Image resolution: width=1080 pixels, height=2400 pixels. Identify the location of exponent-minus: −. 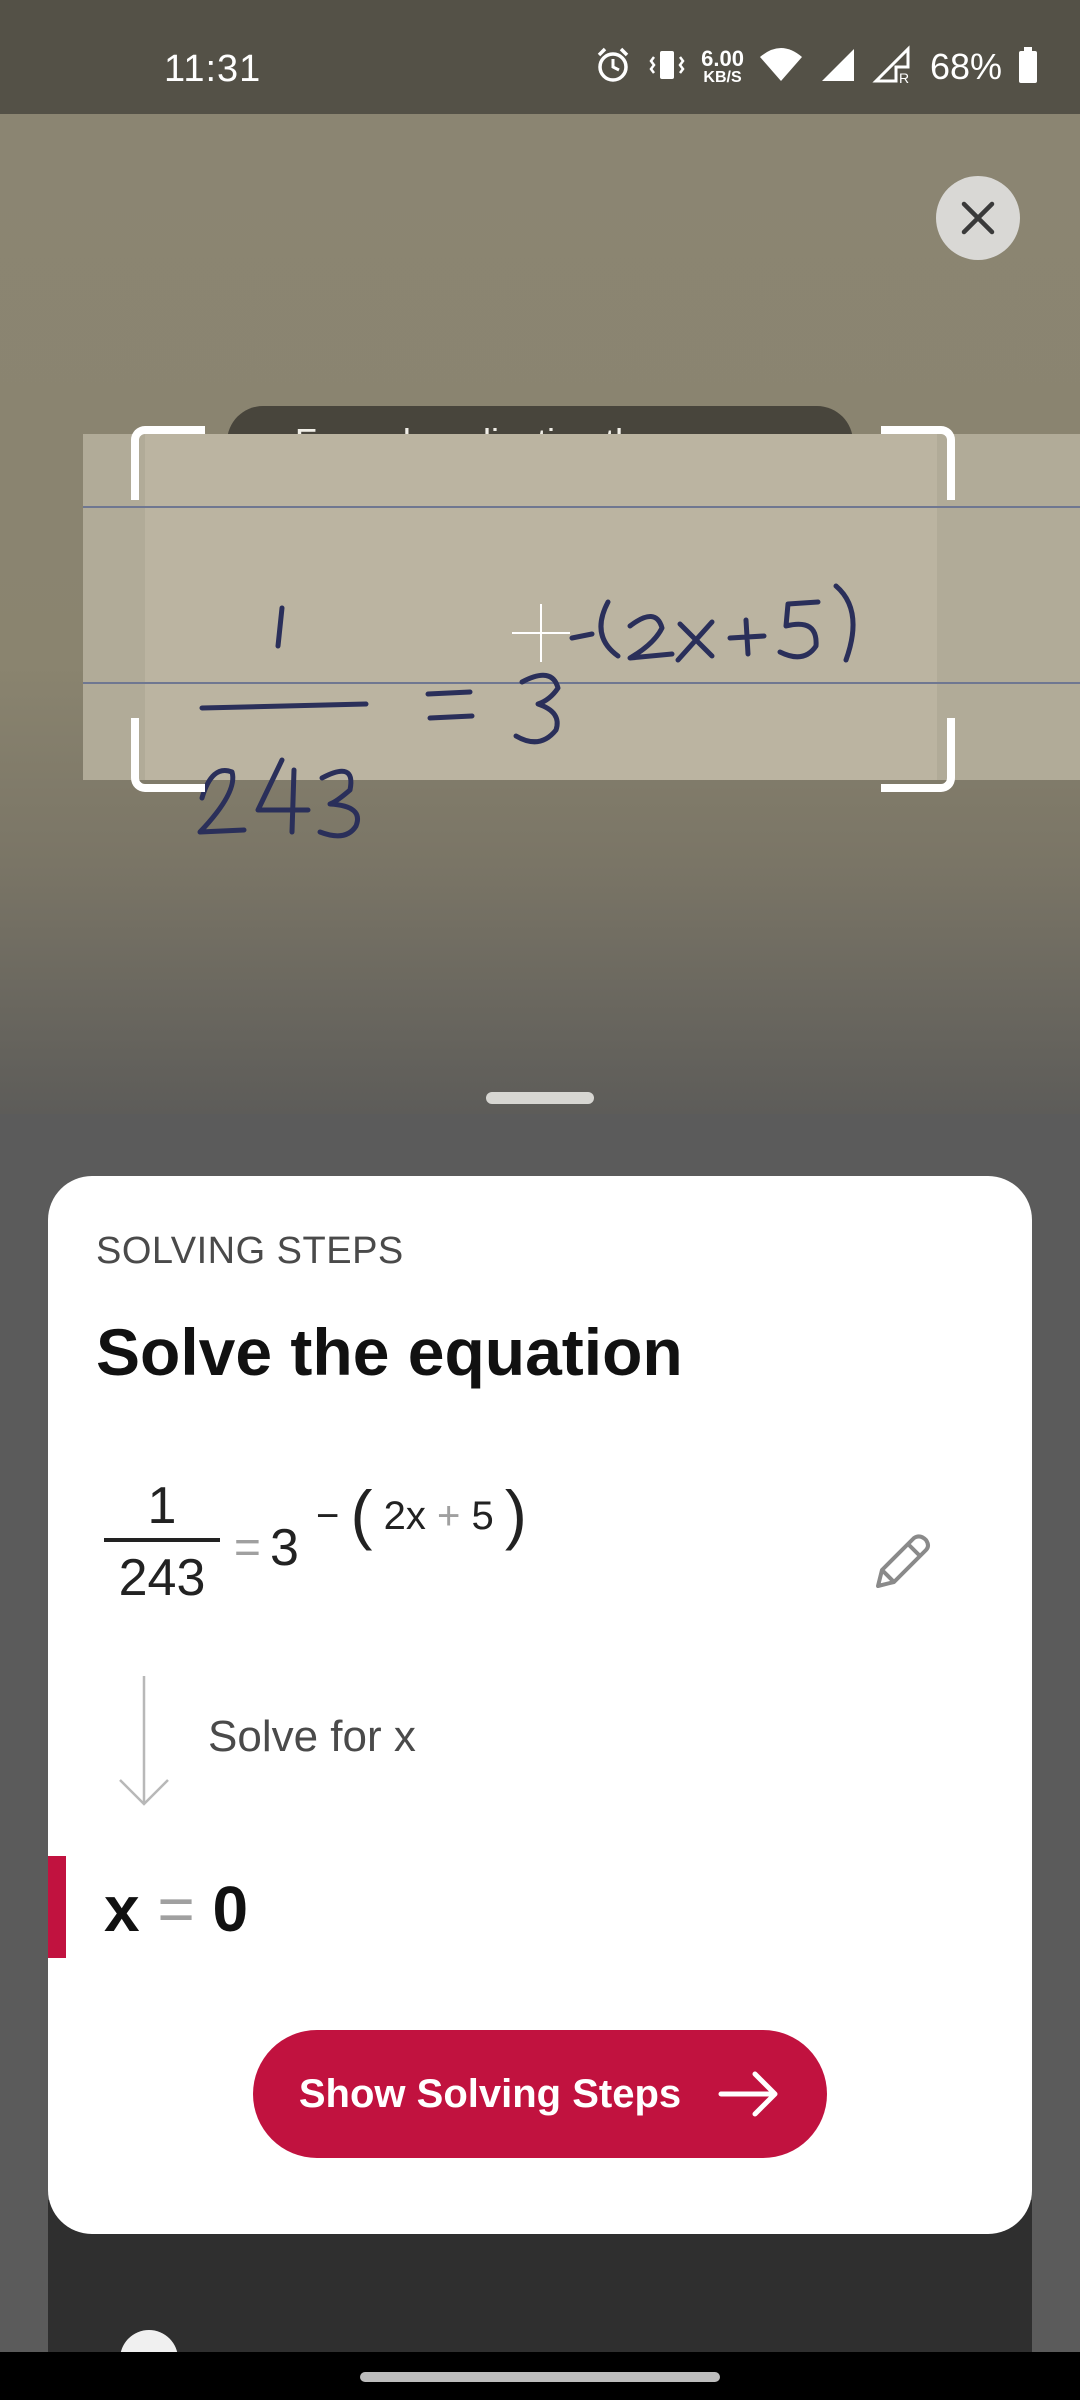
(328, 1516).